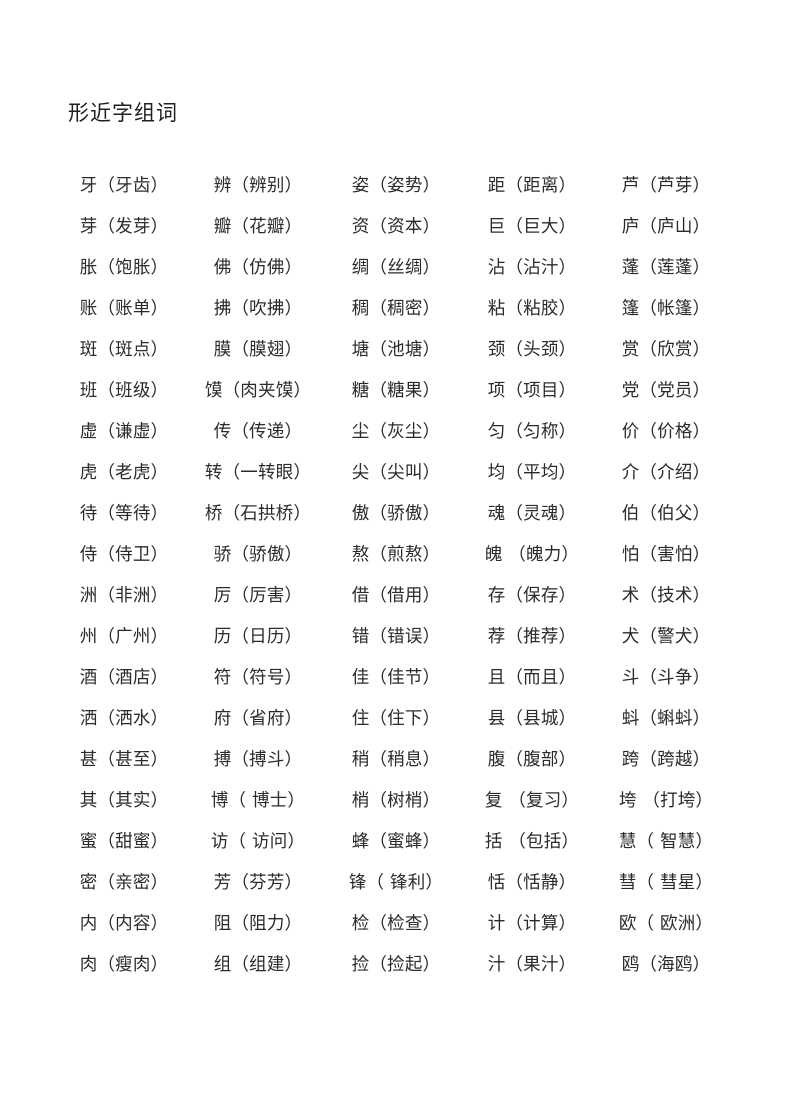  I want to click on table-row: 胀（饱胀） 佛（仿佛） 绸（丝绸） 沾（沾汁） 蓬（莲蓬）, so click(396, 268).